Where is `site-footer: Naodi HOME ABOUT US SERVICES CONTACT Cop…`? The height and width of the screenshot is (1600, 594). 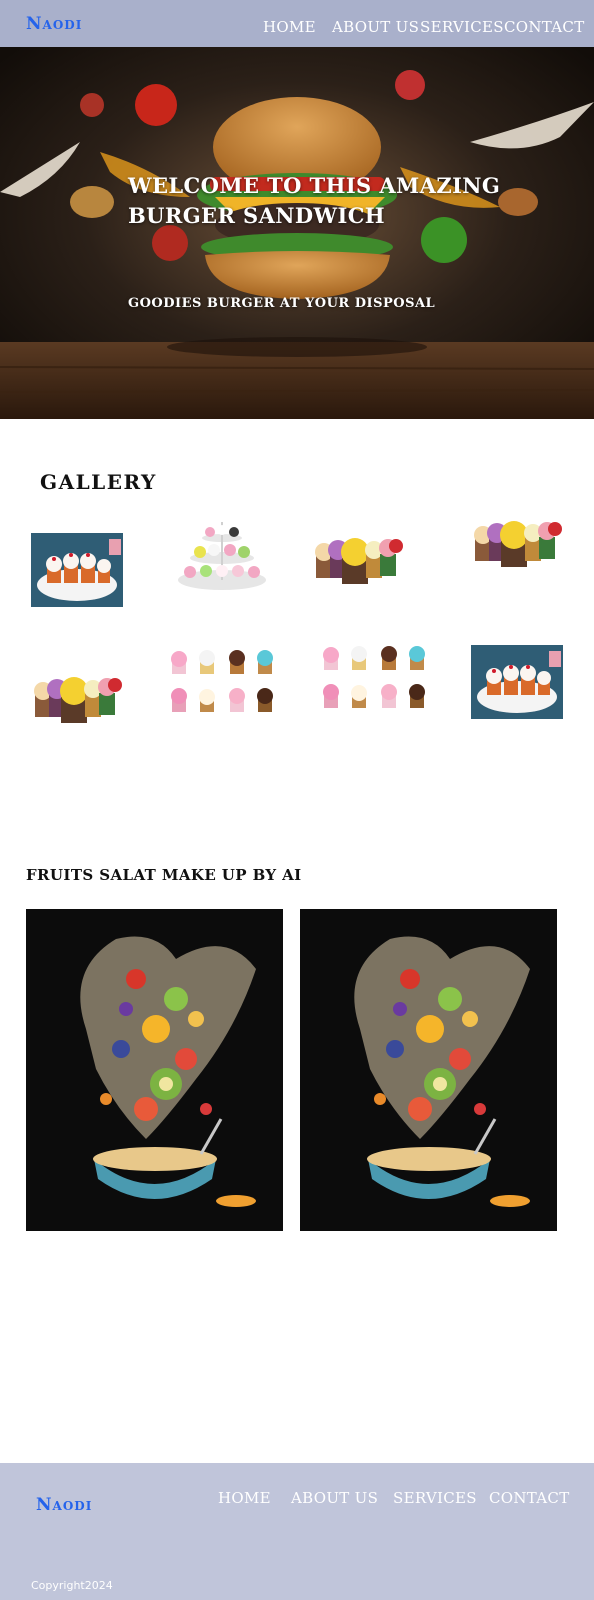
site-footer: Naodi HOME ABOUT US SERVICES CONTACT Cop… is located at coordinates (297, 1531).